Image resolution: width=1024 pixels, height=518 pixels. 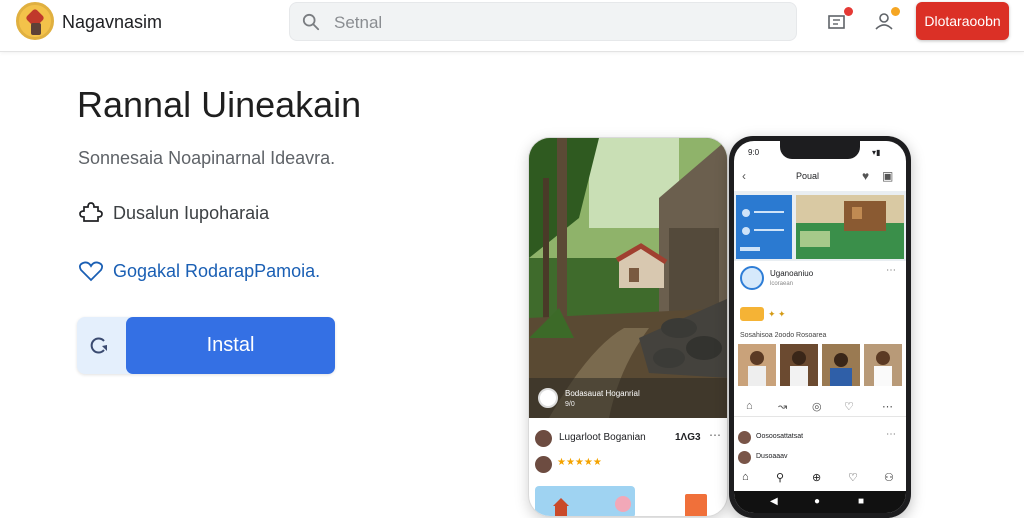 I want to click on back-icon: ◀, so click(x=774, y=501).